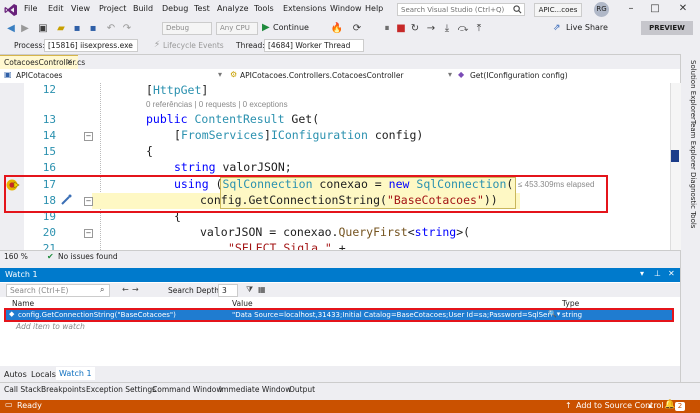 The width and height of the screenshot is (700, 413). I want to click on hot-reload-icon: 🔥, so click(337, 29).